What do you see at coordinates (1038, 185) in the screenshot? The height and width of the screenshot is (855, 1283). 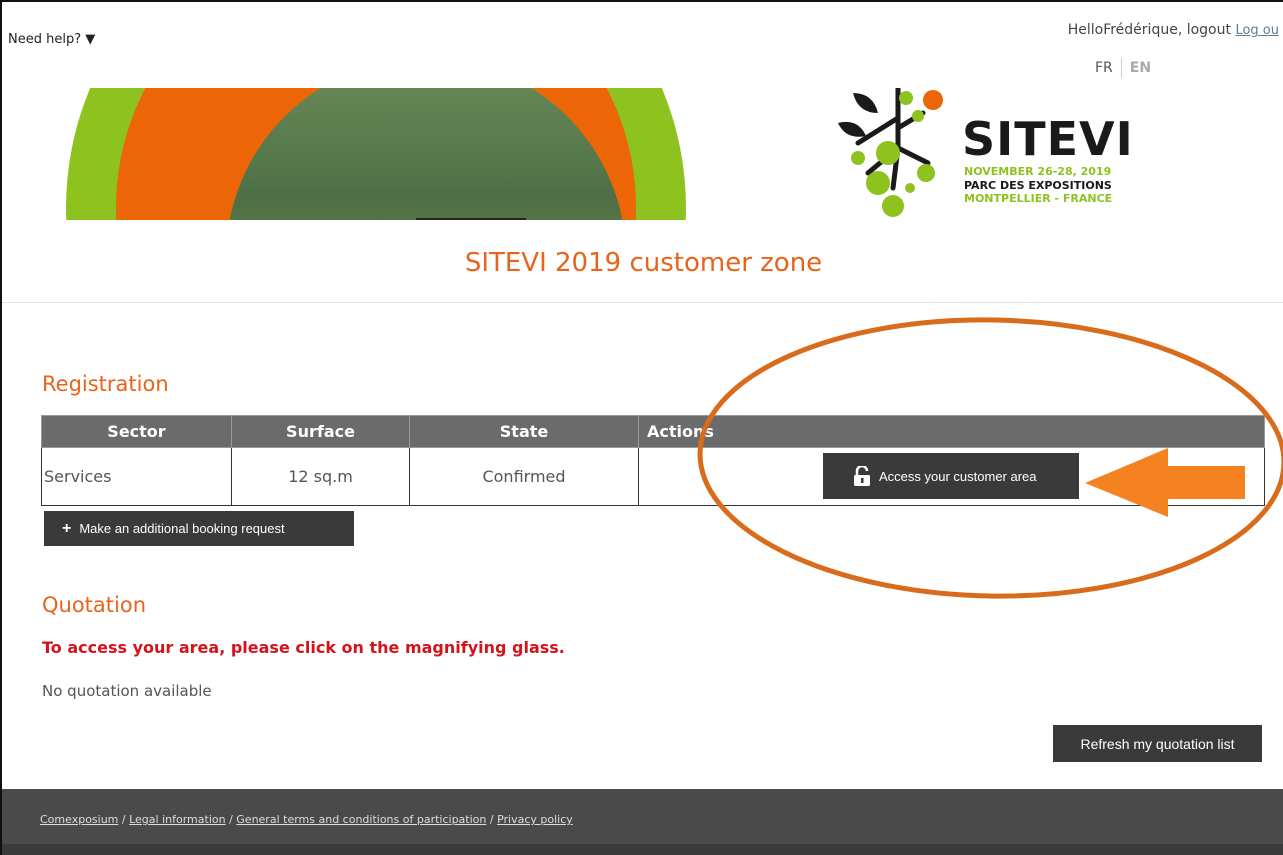 I see `logo-venue: PARC DES EXPOSITIONS` at bounding box center [1038, 185].